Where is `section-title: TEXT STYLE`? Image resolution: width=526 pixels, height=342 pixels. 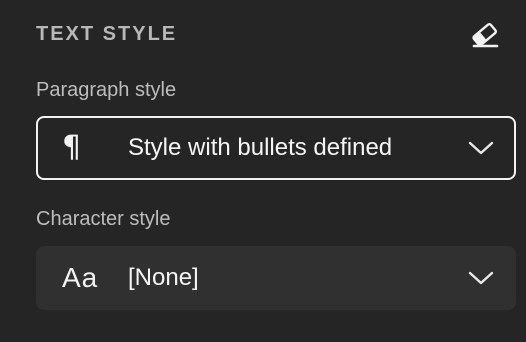 section-title: TEXT STYLE is located at coordinates (107, 34).